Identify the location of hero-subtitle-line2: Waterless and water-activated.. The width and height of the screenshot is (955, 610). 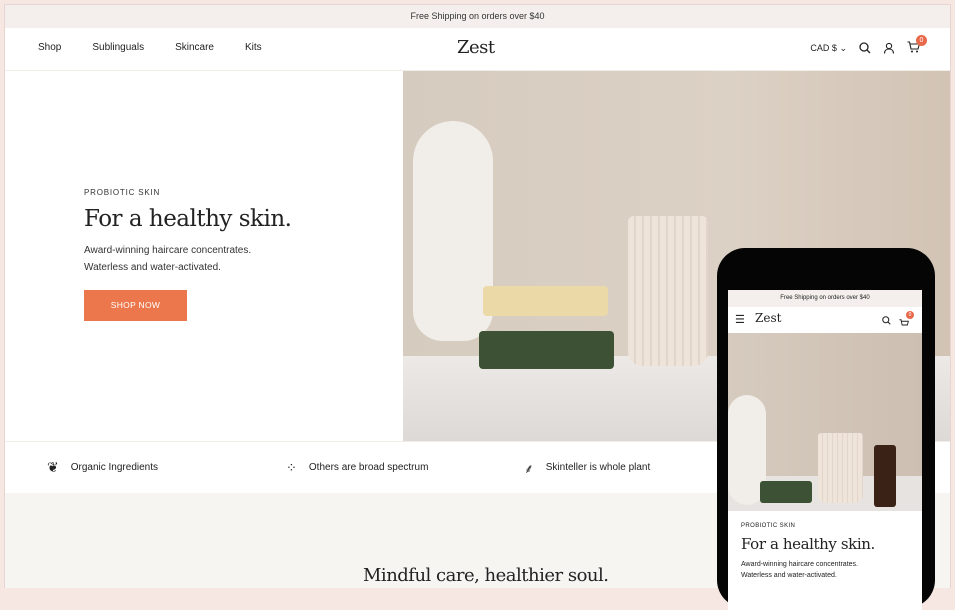
(152, 267).